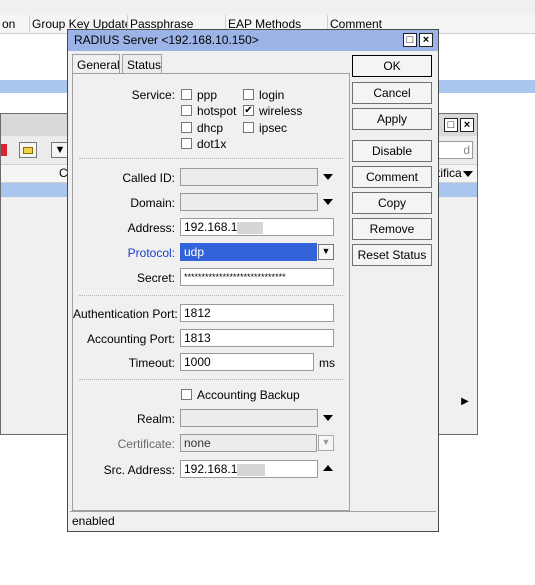 The image size is (535, 585). I want to click on tab-general: General, so click(96, 64).